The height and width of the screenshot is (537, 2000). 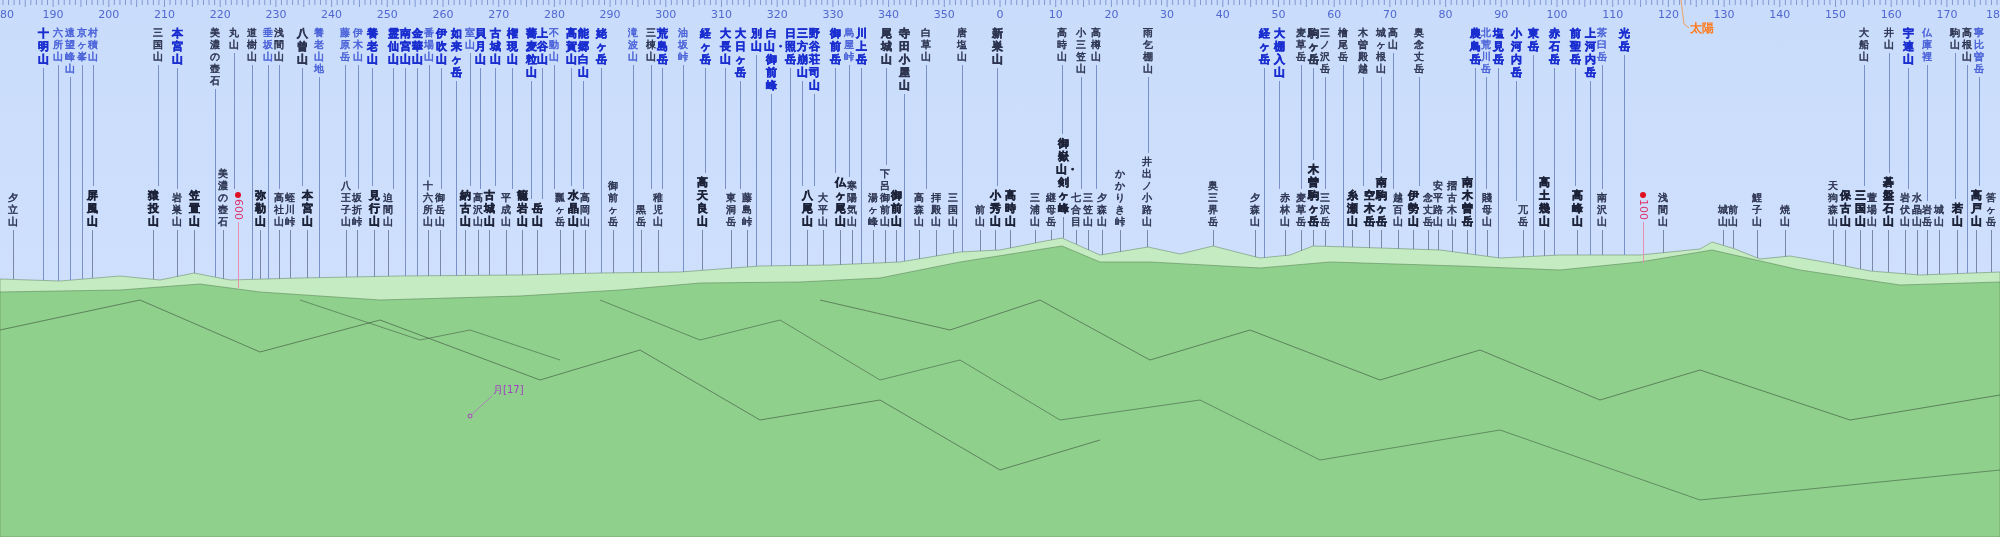 I want to click on peak-label: 八王子山, so click(x=346, y=204).